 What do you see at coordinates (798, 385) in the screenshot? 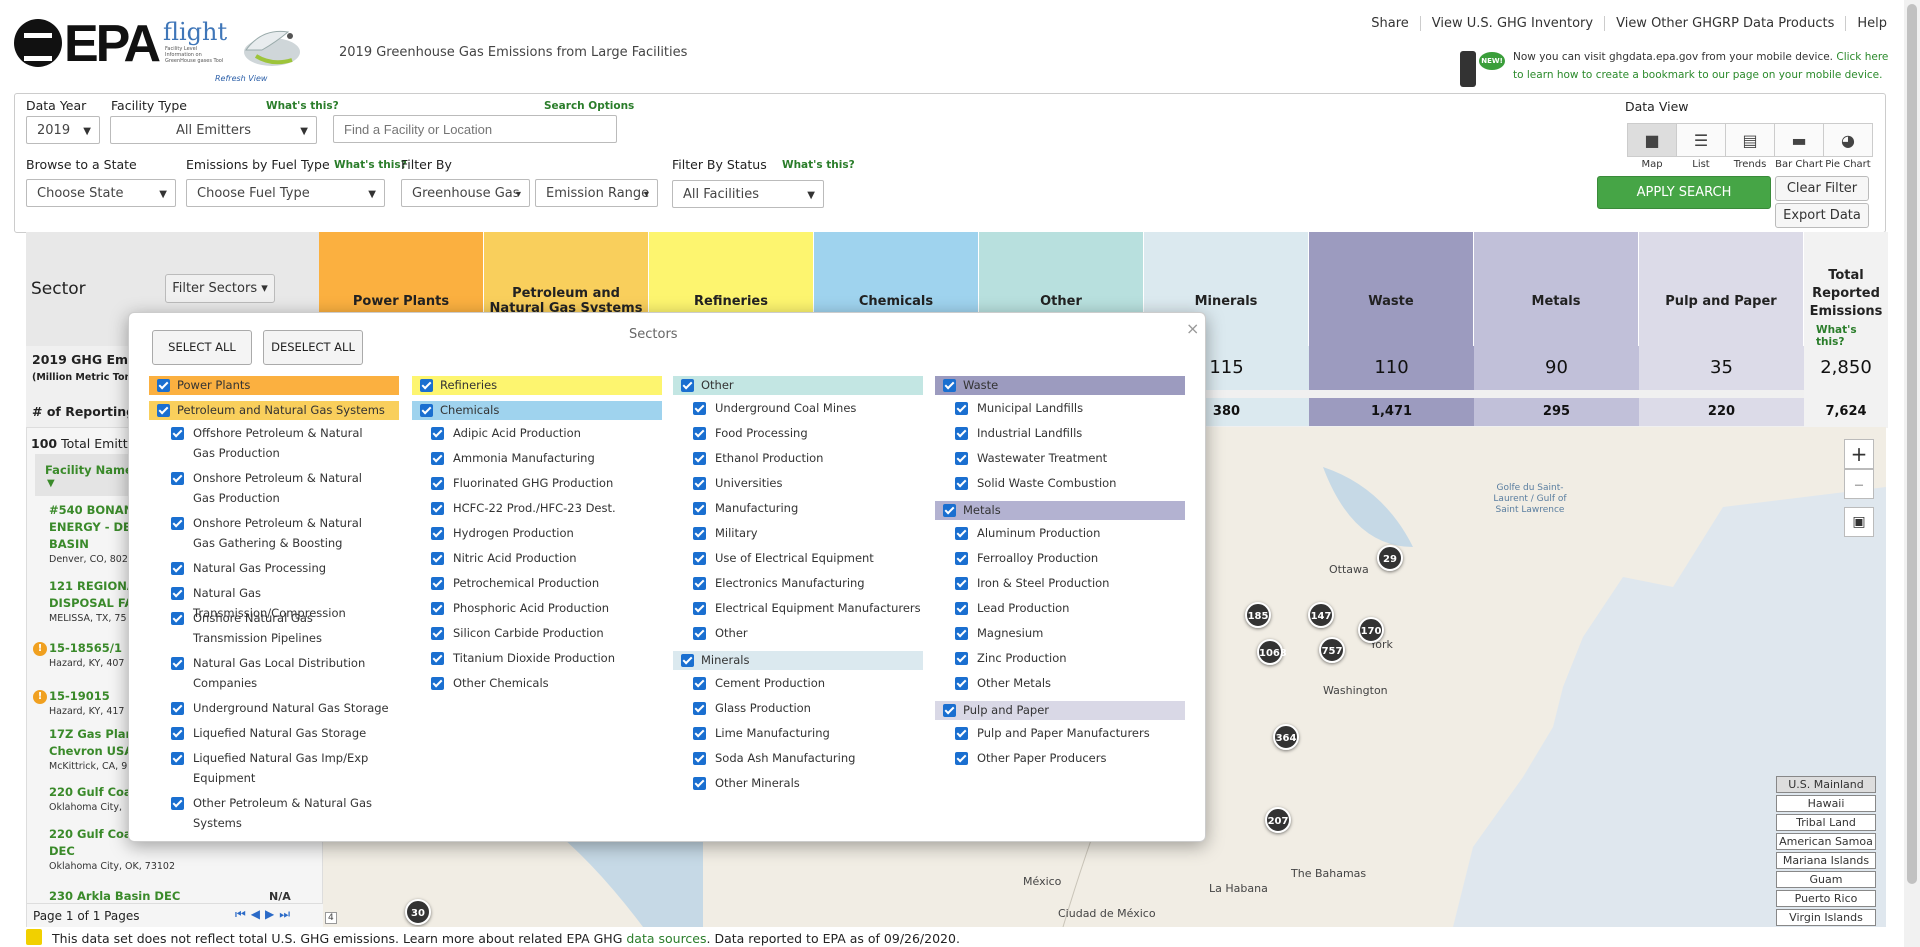
I see `group-other: Other` at bounding box center [798, 385].